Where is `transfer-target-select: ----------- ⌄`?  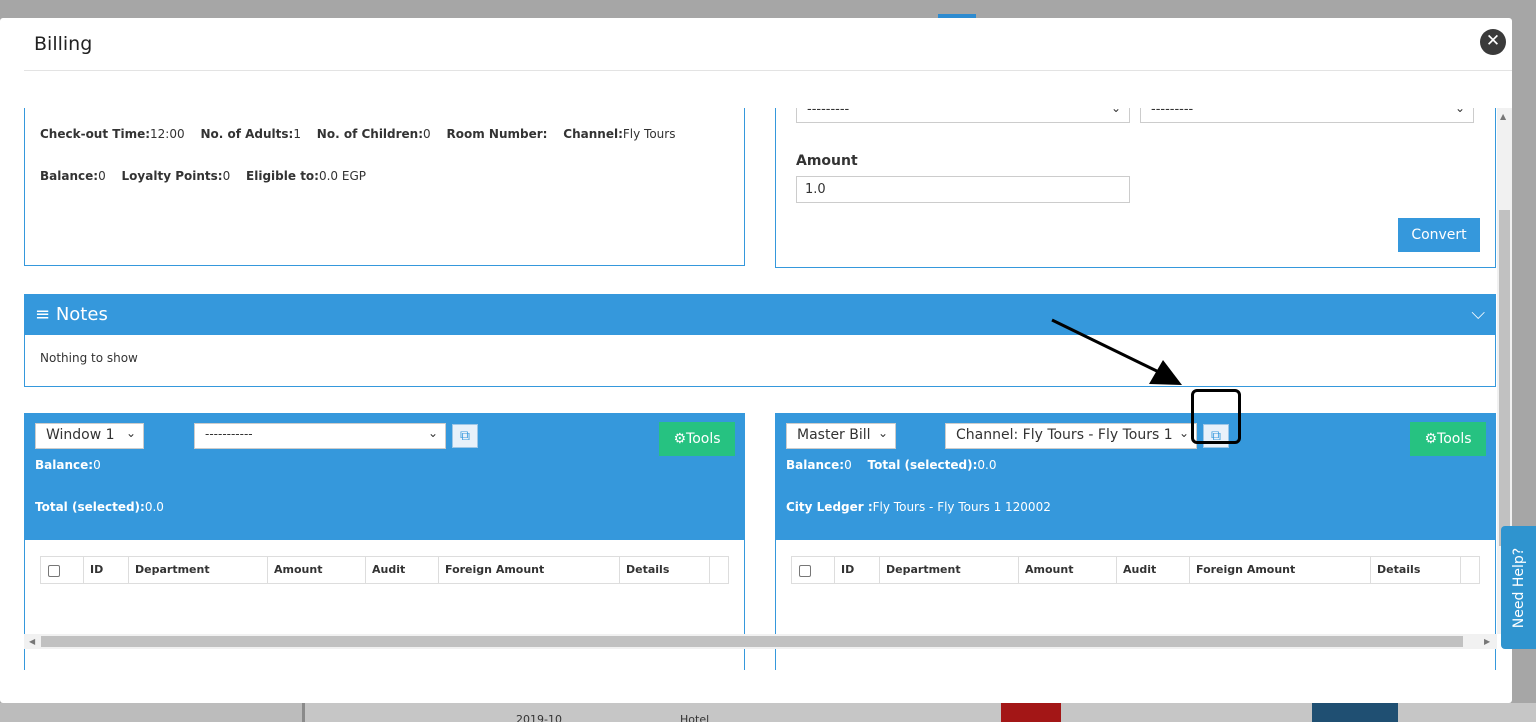 transfer-target-select: ----------- ⌄ is located at coordinates (320, 436).